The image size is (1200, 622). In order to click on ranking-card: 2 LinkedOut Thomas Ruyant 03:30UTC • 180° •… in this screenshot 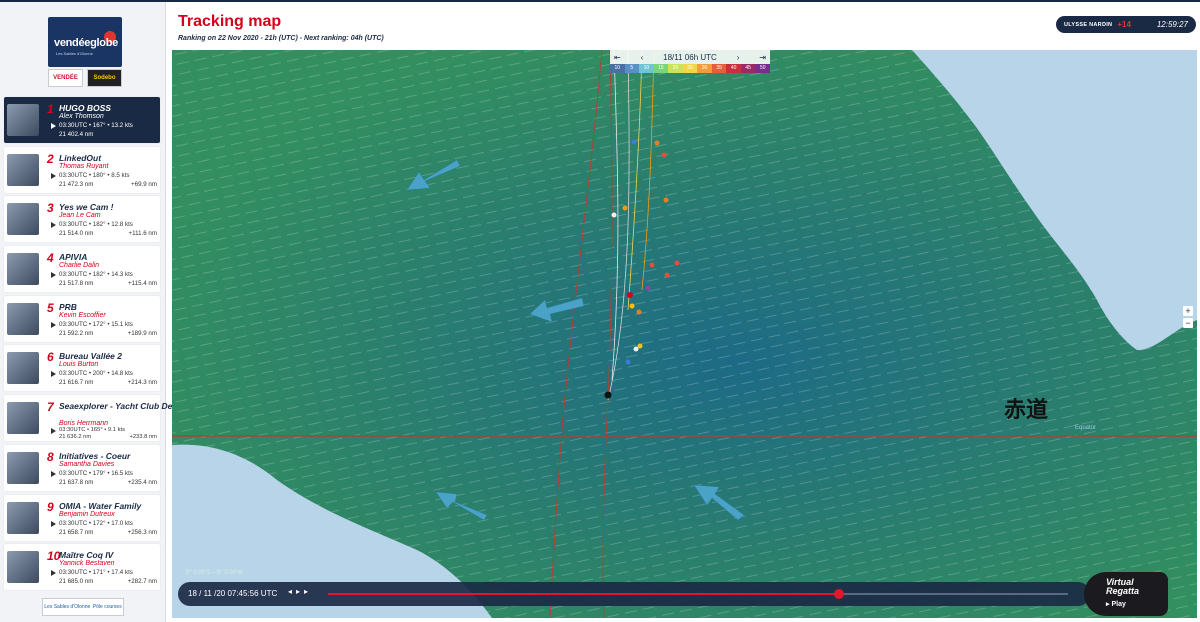, I will do `click(82, 169)`.